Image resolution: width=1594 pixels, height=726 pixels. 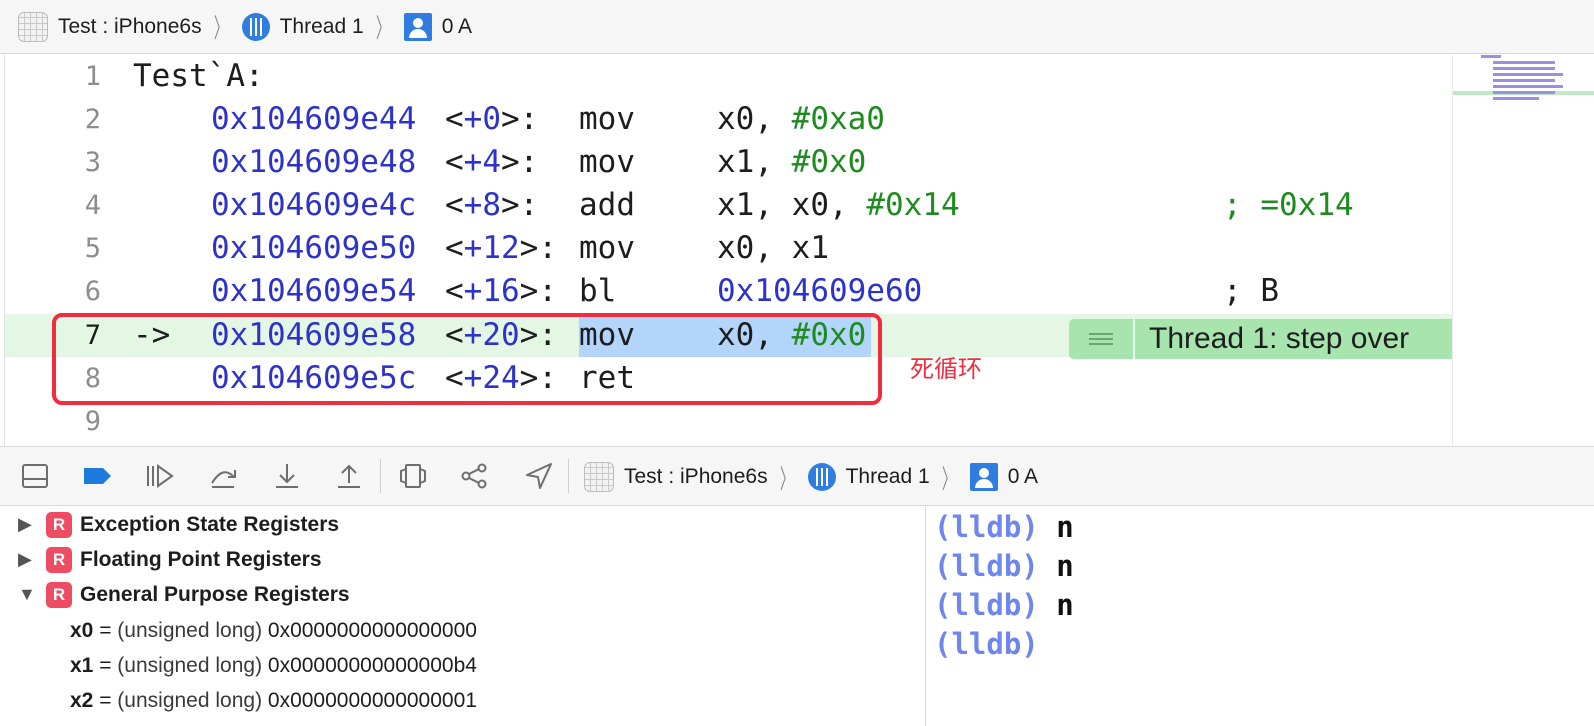 What do you see at coordinates (287, 476) in the screenshot?
I see `step-into-icon` at bounding box center [287, 476].